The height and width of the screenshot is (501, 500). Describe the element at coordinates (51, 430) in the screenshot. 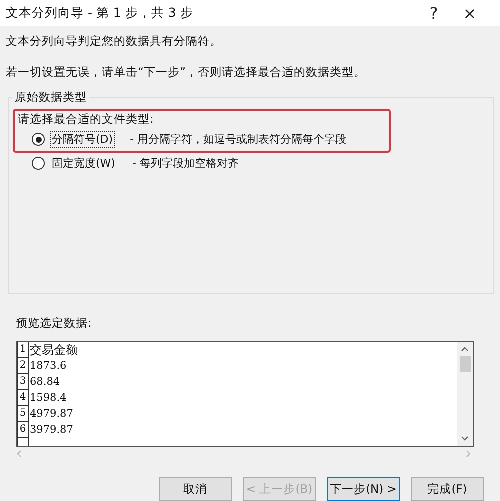

I see `data-cell-text: 3979.87` at that location.